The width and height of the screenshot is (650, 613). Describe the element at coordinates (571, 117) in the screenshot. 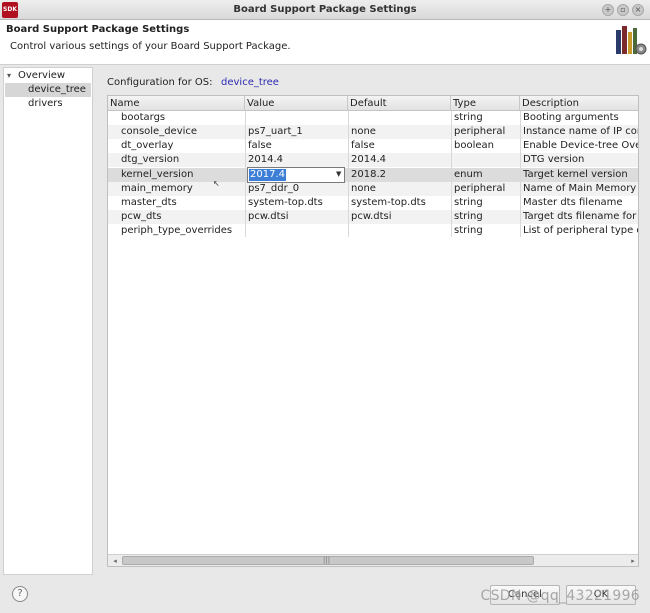

I see `cell-description: Booting arguments` at that location.